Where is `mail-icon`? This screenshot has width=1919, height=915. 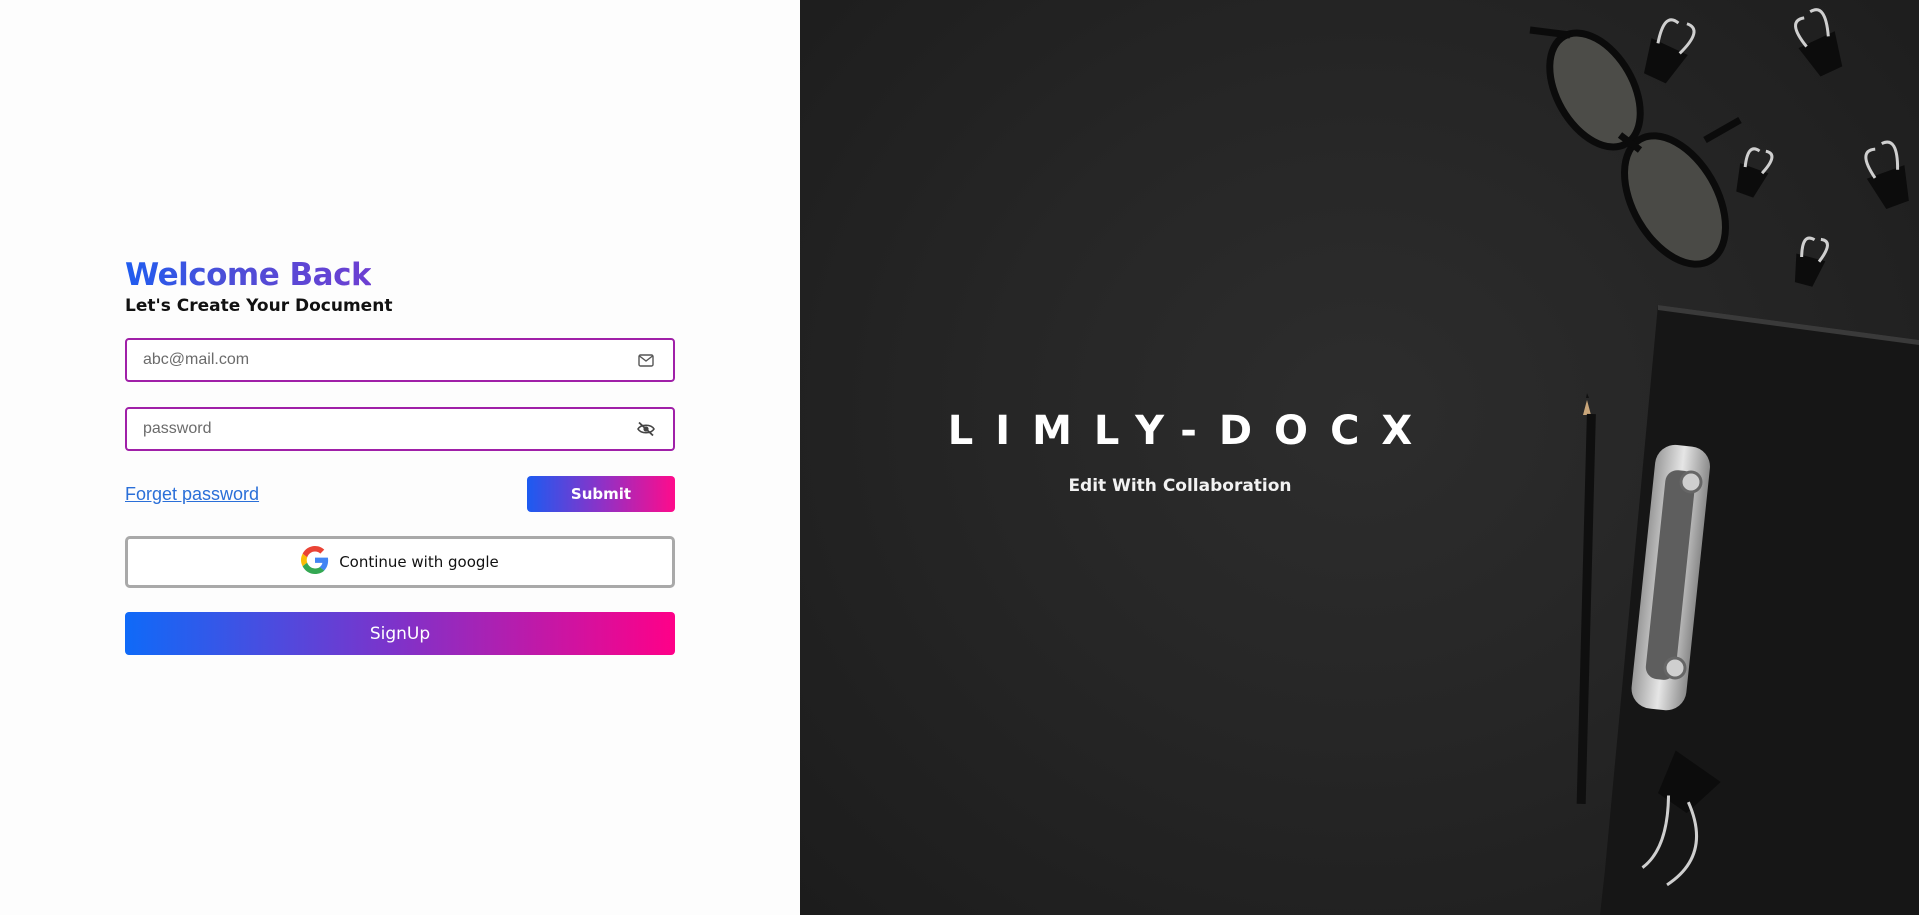
mail-icon is located at coordinates (646, 360).